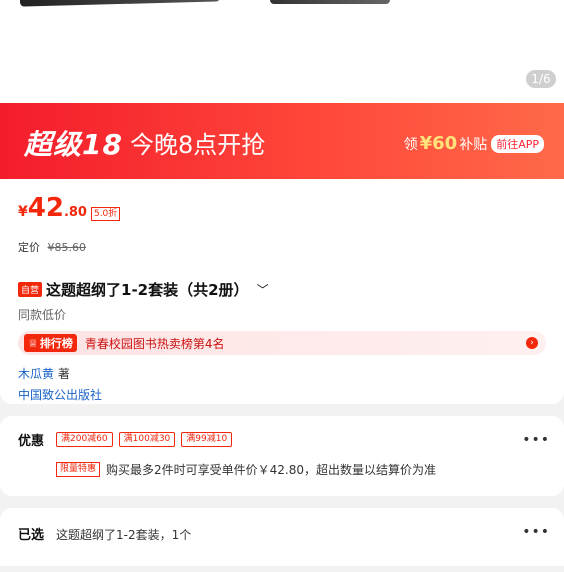 This screenshot has width=564, height=572. What do you see at coordinates (263, 289) in the screenshot?
I see `chevron-down-icon: ﹀` at bounding box center [263, 289].